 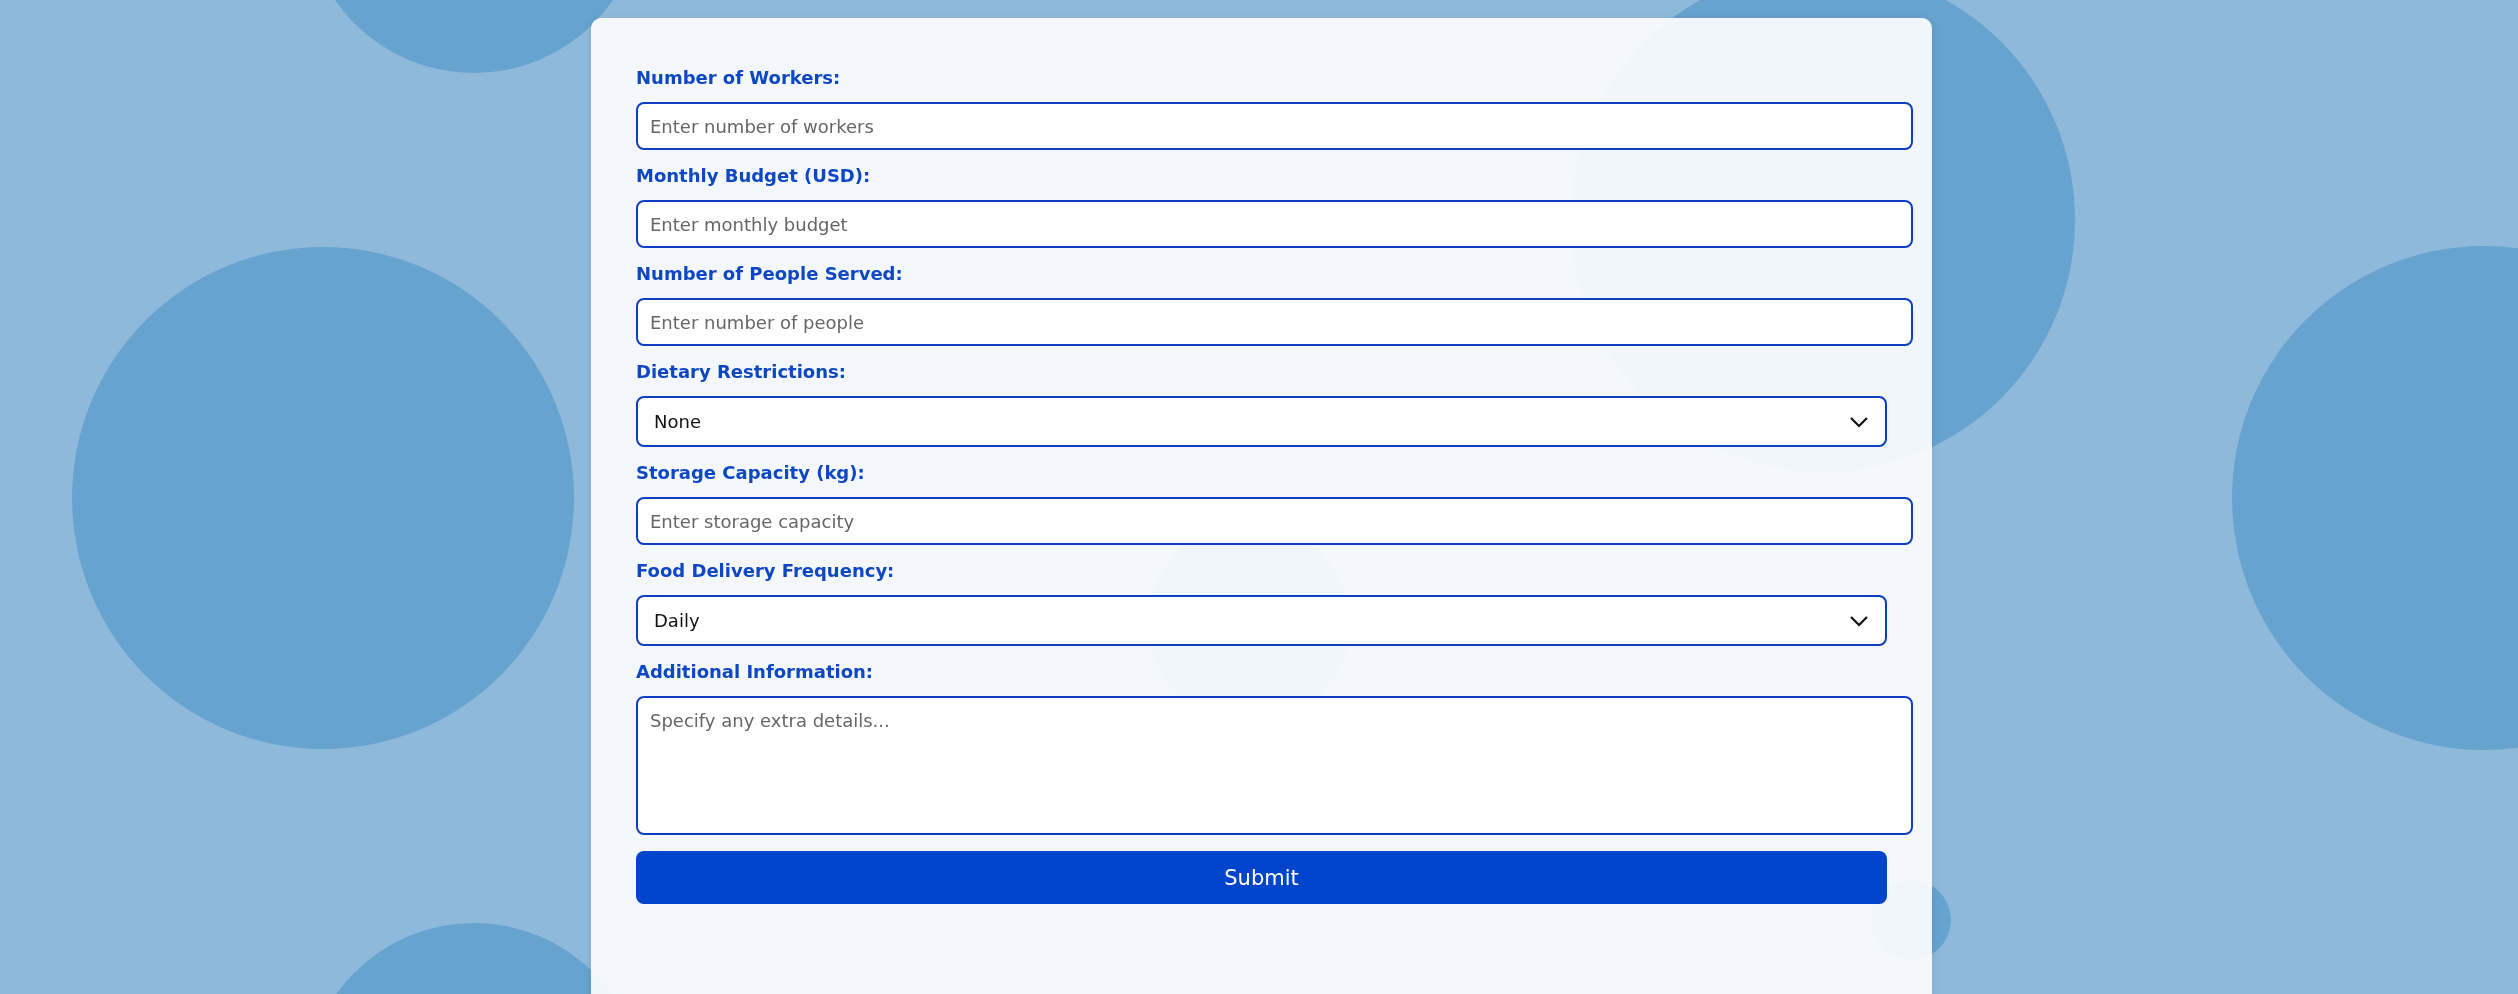 I want to click on input-field: Enter number of people, so click(x=1274, y=322).